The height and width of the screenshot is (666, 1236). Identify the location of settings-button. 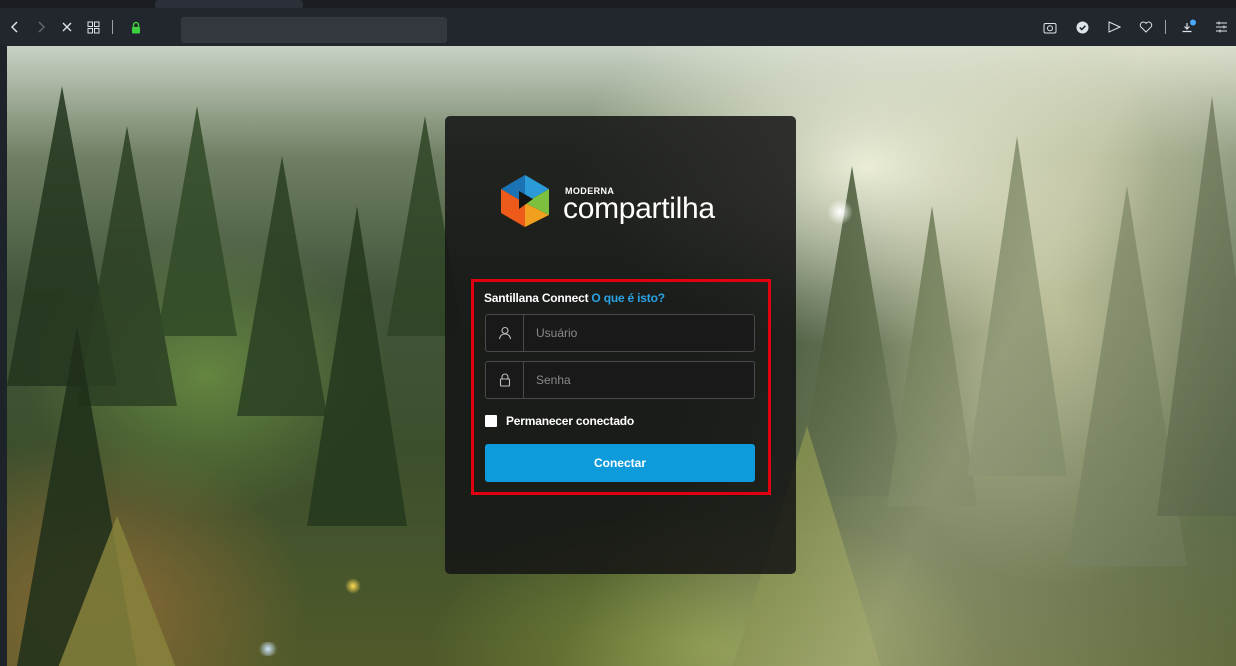
(1221, 27).